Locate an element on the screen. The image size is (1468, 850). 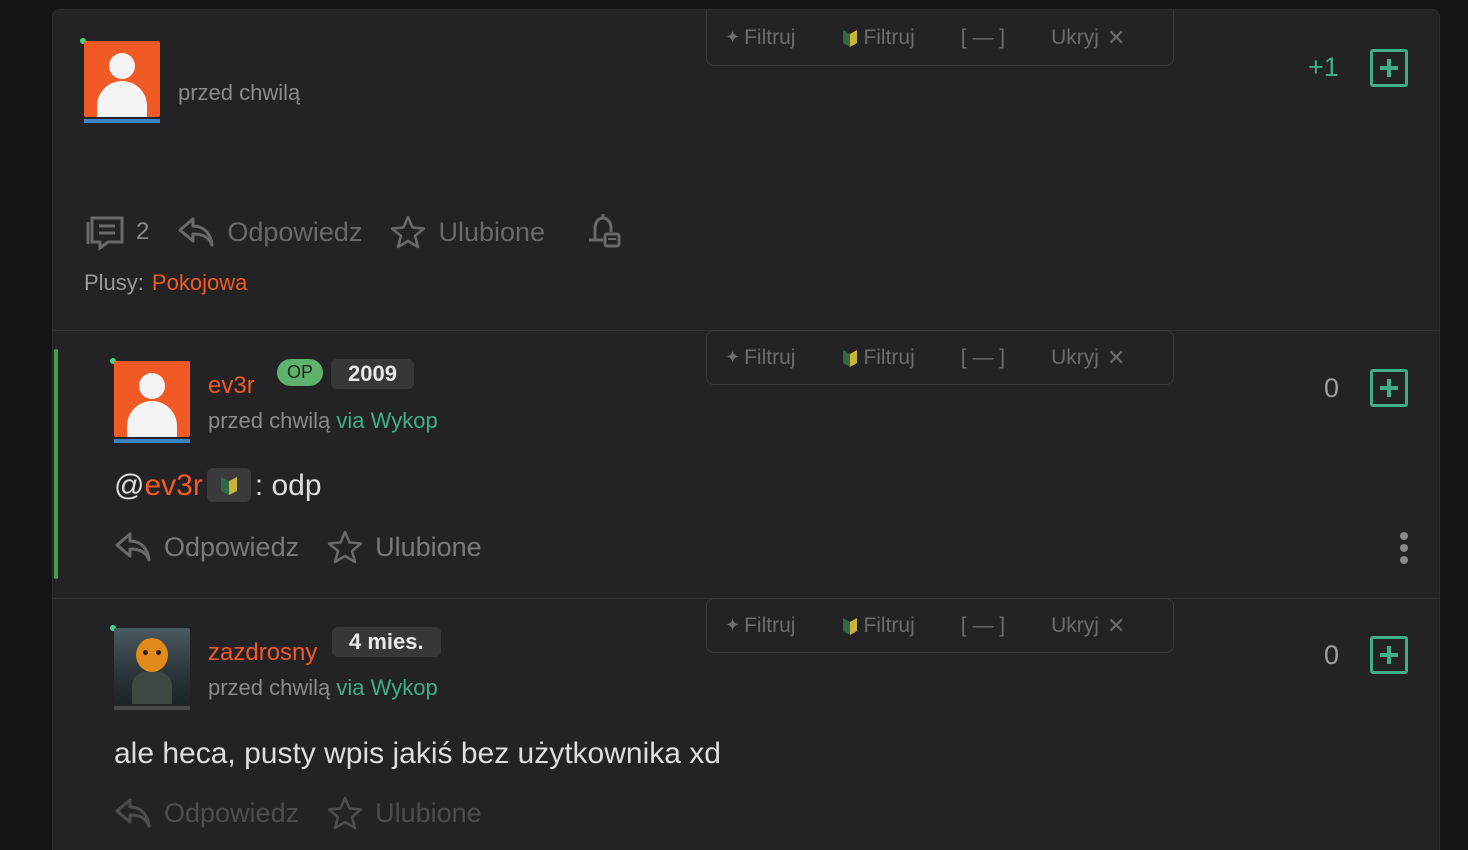
username-link: ev3r is located at coordinates (231, 386).